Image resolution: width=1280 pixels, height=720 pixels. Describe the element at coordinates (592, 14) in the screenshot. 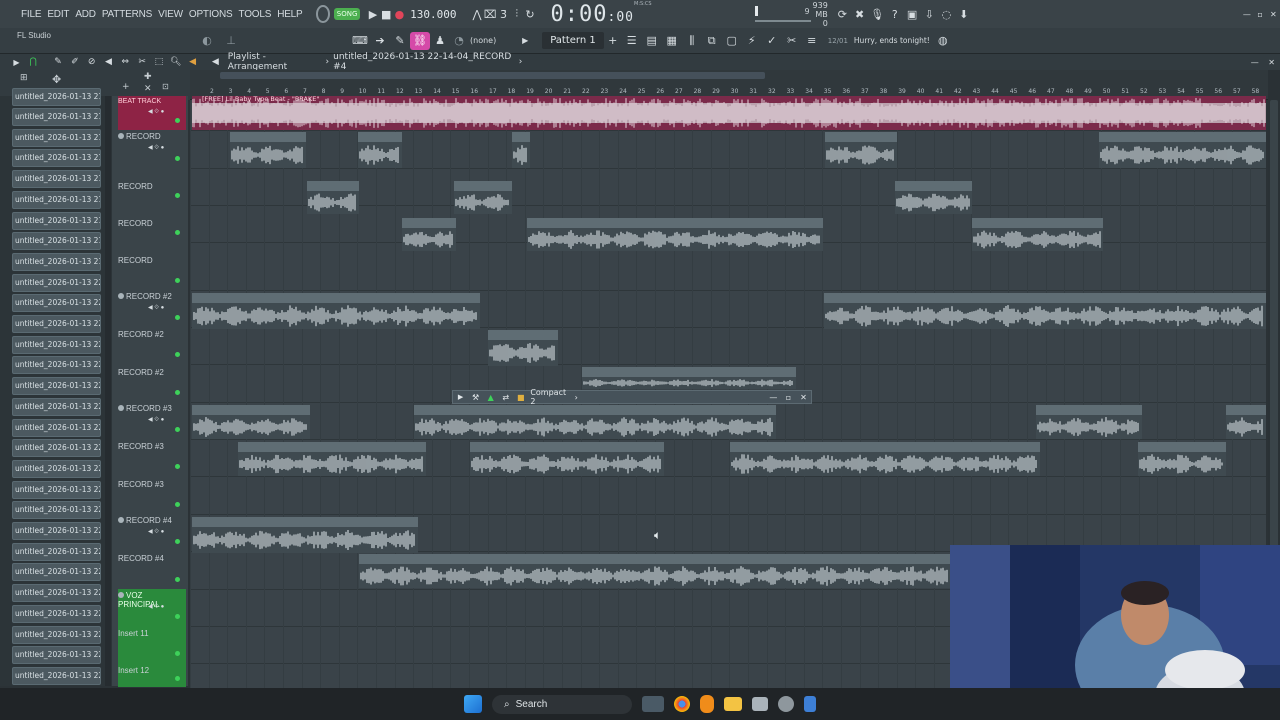

I see `time-display: 0:00:00` at that location.